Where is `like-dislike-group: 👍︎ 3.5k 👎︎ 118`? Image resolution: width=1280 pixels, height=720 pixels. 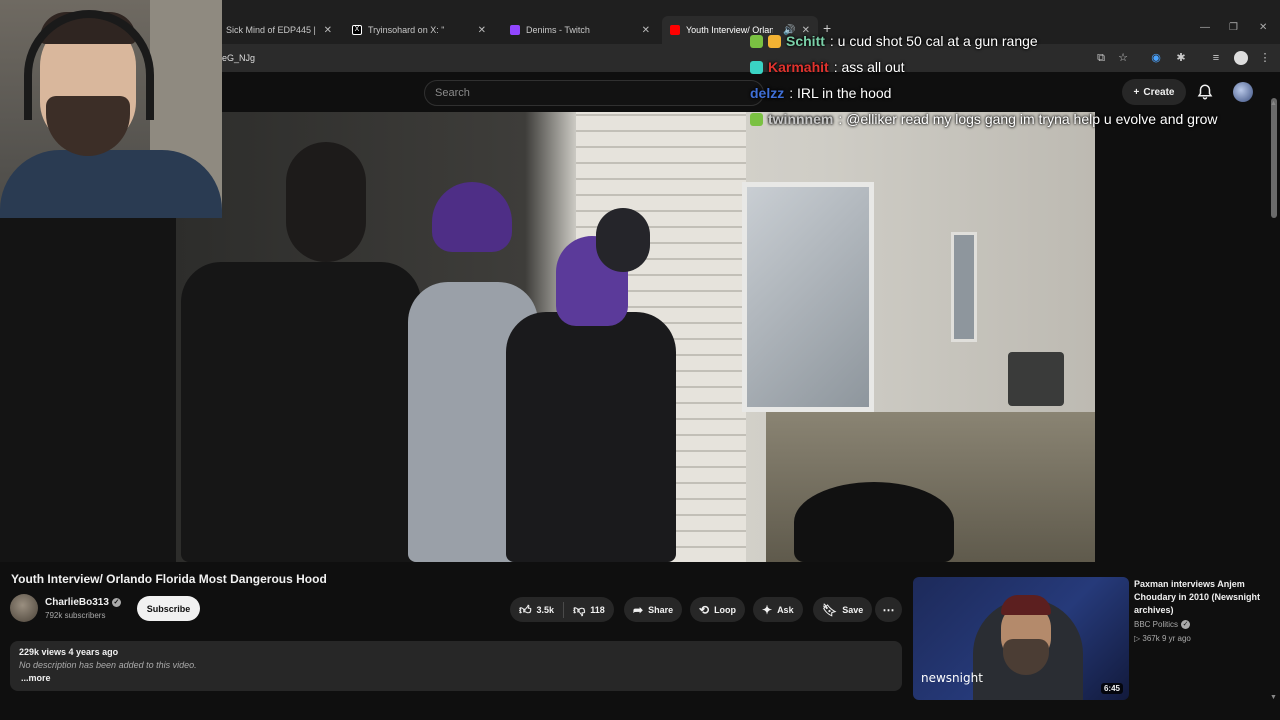
like-dislike-group: 👍︎ 3.5k 👎︎ 118 is located at coordinates (562, 609).